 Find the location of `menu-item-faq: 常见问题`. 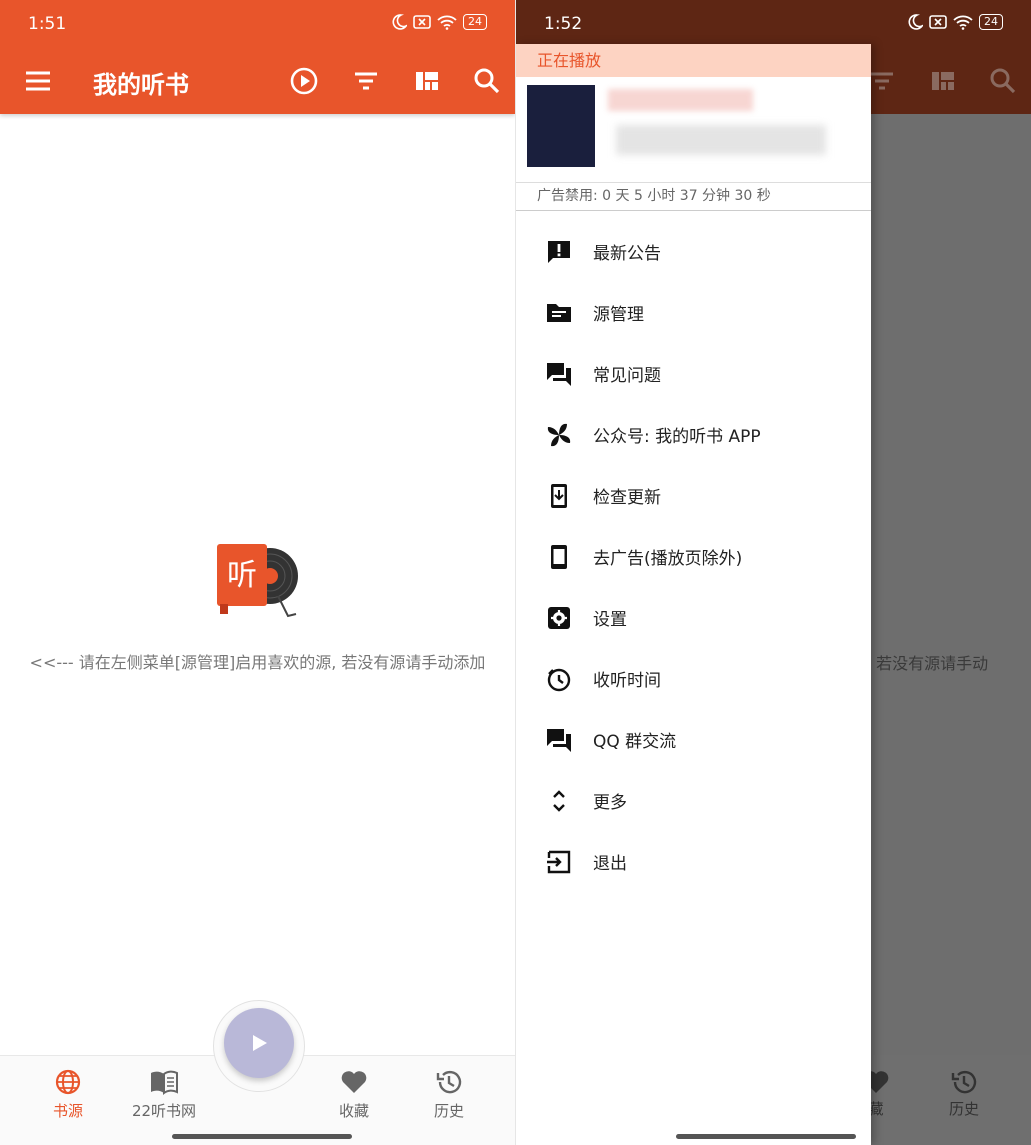

menu-item-faq: 常见问题 is located at coordinates (693, 373).